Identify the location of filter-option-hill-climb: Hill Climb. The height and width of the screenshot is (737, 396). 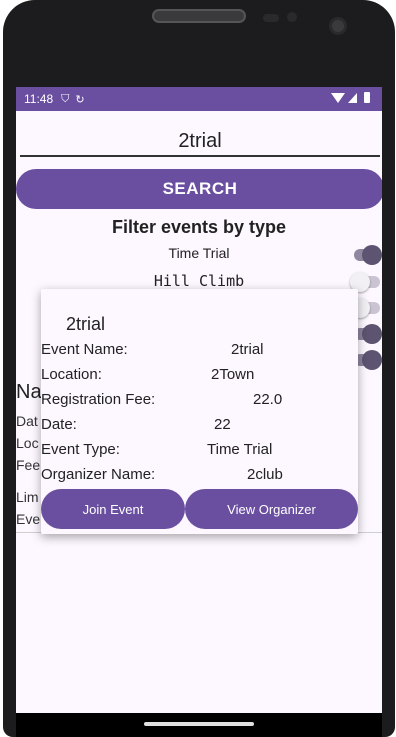
(199, 281).